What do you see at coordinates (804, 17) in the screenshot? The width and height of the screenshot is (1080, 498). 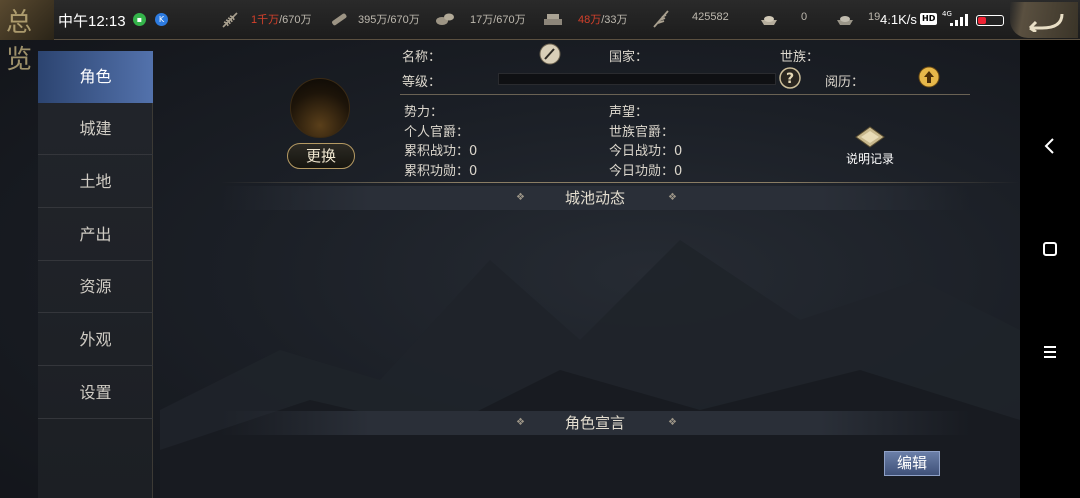 I see `resource-gold: 0` at bounding box center [804, 17].